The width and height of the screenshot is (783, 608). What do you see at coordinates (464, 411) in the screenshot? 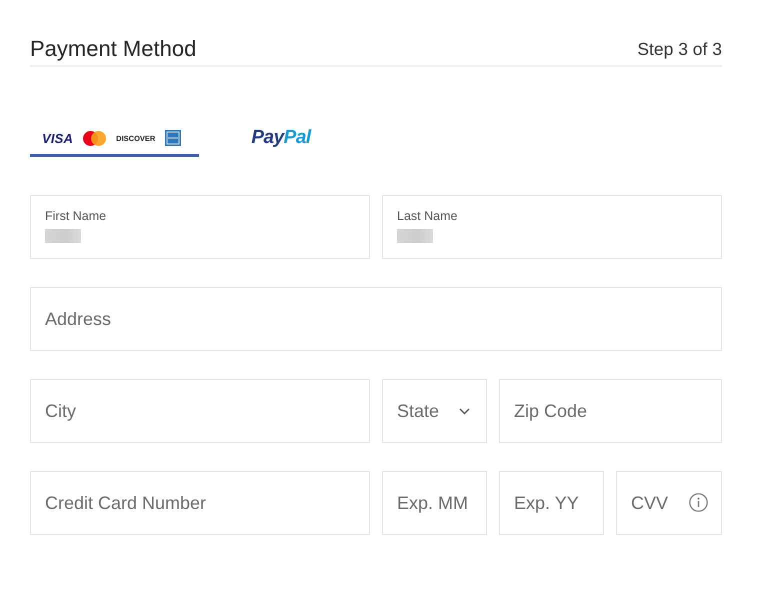
I see `chevron-down-icon` at bounding box center [464, 411].